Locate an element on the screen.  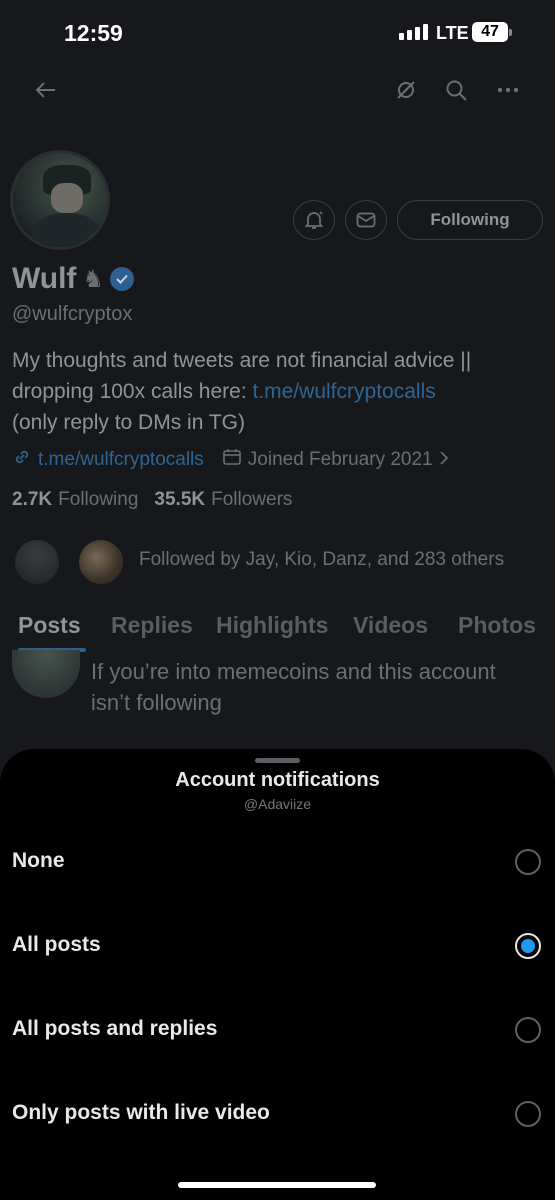
option-all-posts-and-replies: All posts and replies is located at coordinates (277, 1030).